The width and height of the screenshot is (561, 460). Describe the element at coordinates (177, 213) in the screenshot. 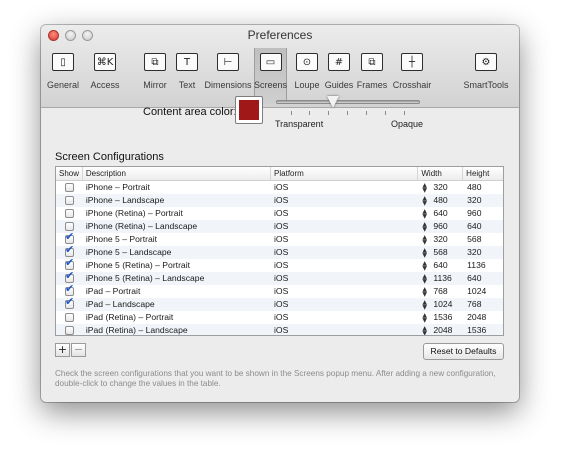

I see `description-cell: iPhone (Retina) – Portrait` at that location.